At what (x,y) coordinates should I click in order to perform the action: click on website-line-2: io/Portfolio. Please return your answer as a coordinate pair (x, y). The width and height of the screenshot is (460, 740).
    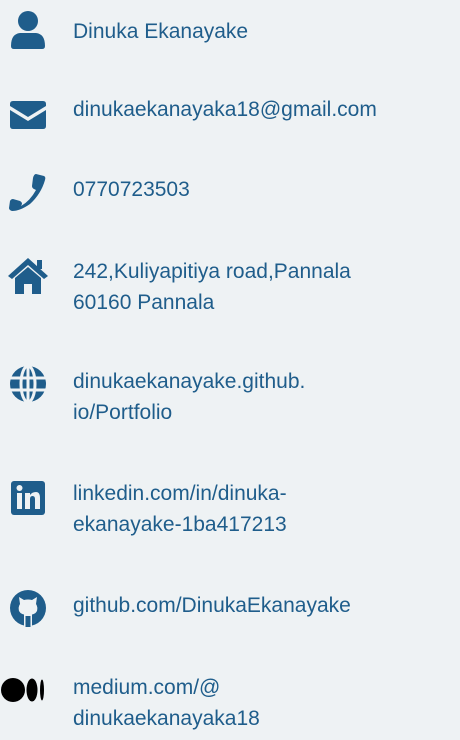
    Looking at the image, I should click on (123, 412).